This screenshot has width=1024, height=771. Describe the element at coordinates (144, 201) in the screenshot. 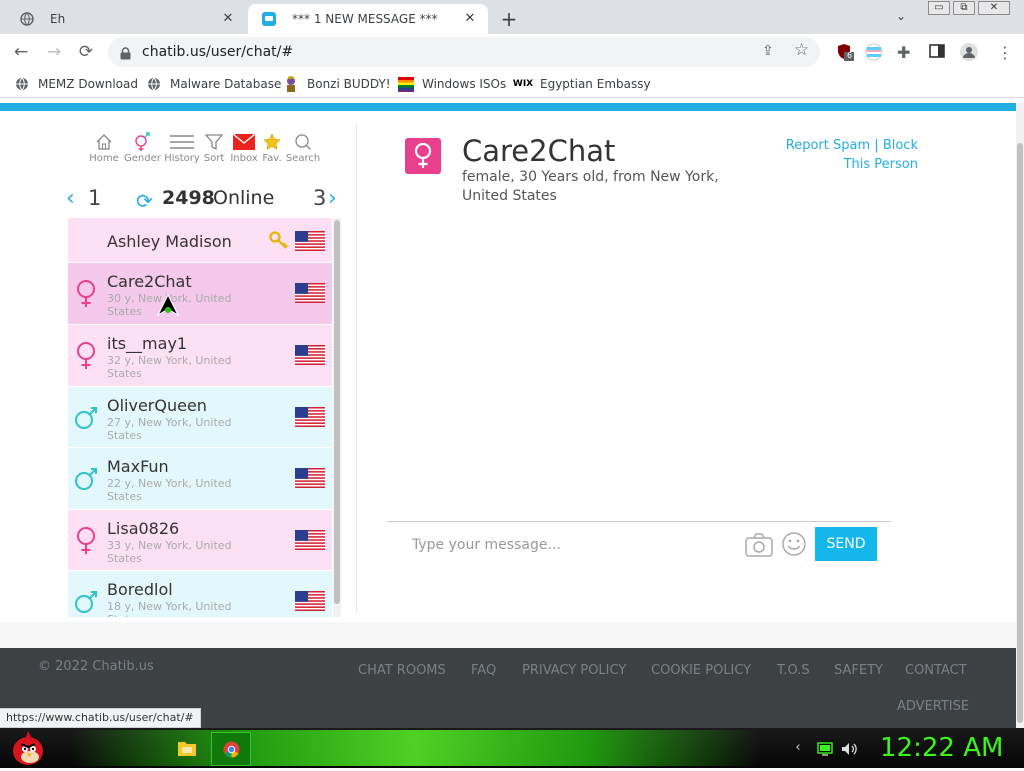

I see `refresh-icon: ⟳` at that location.